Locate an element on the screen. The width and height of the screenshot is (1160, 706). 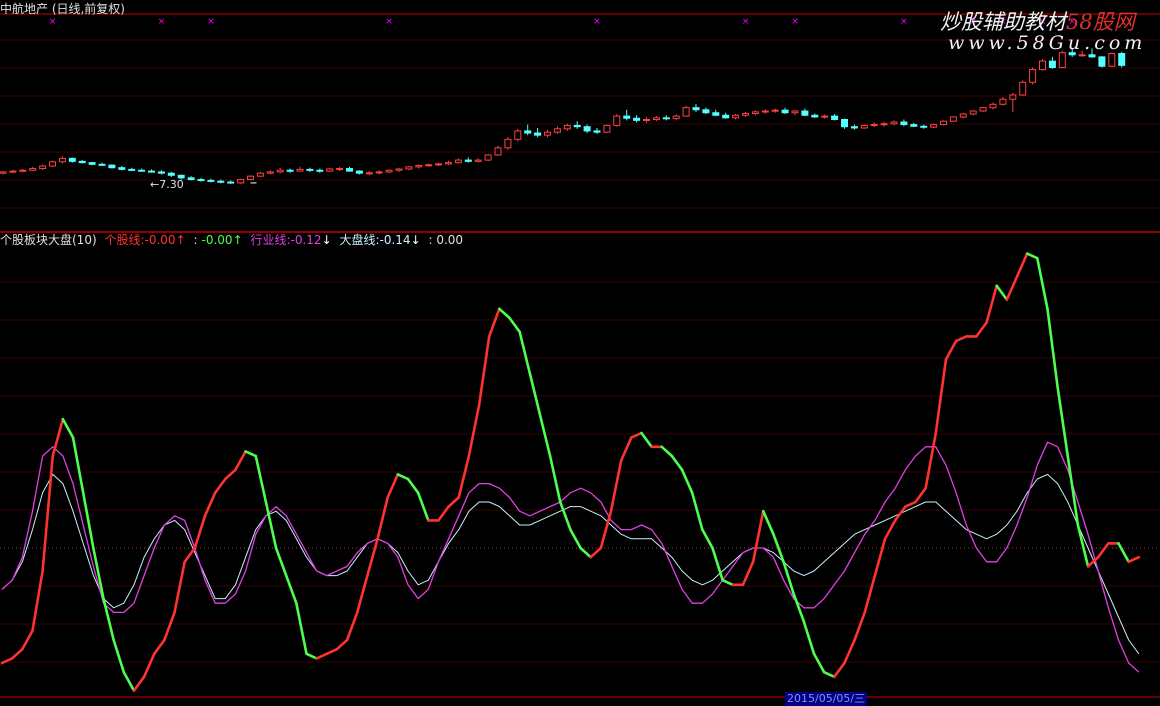
header-item-industry: 行业线:-0.12↓ is located at coordinates (291, 240).